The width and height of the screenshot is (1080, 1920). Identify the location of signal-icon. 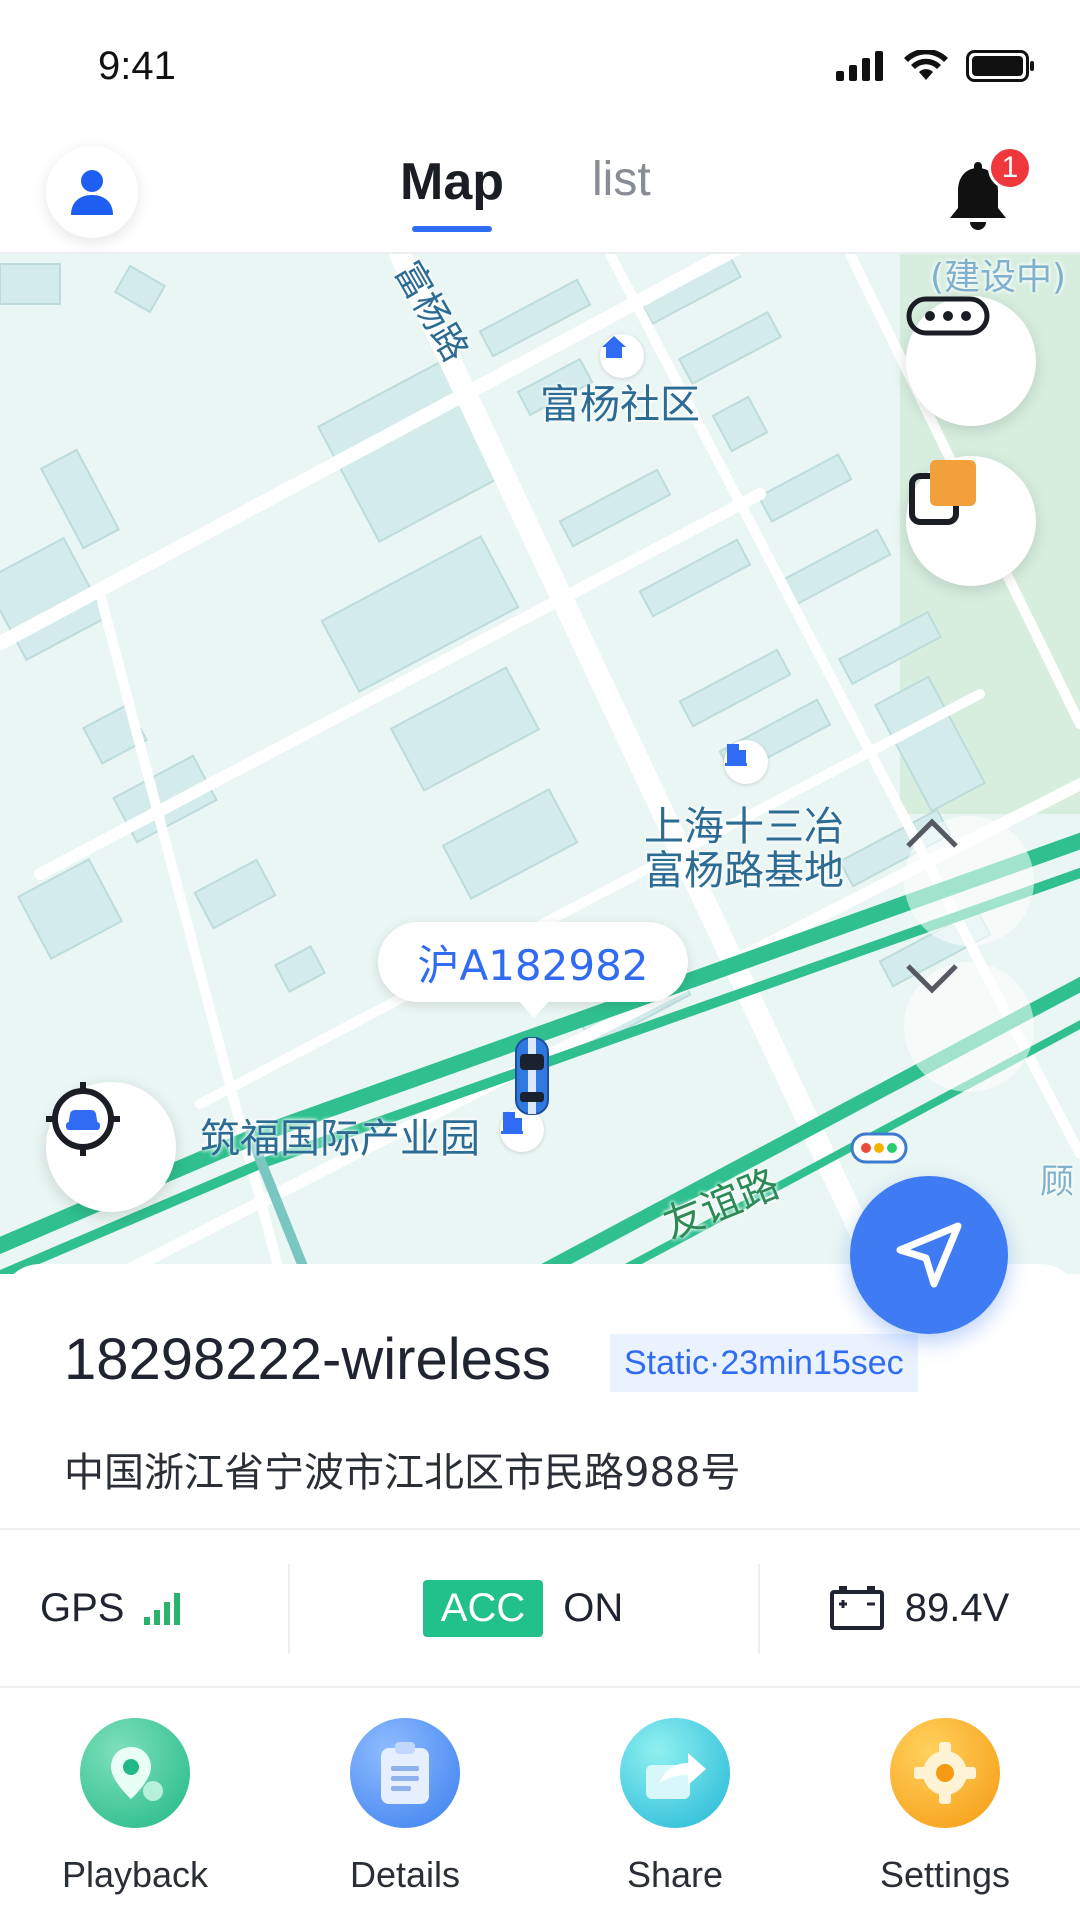
(859, 66).